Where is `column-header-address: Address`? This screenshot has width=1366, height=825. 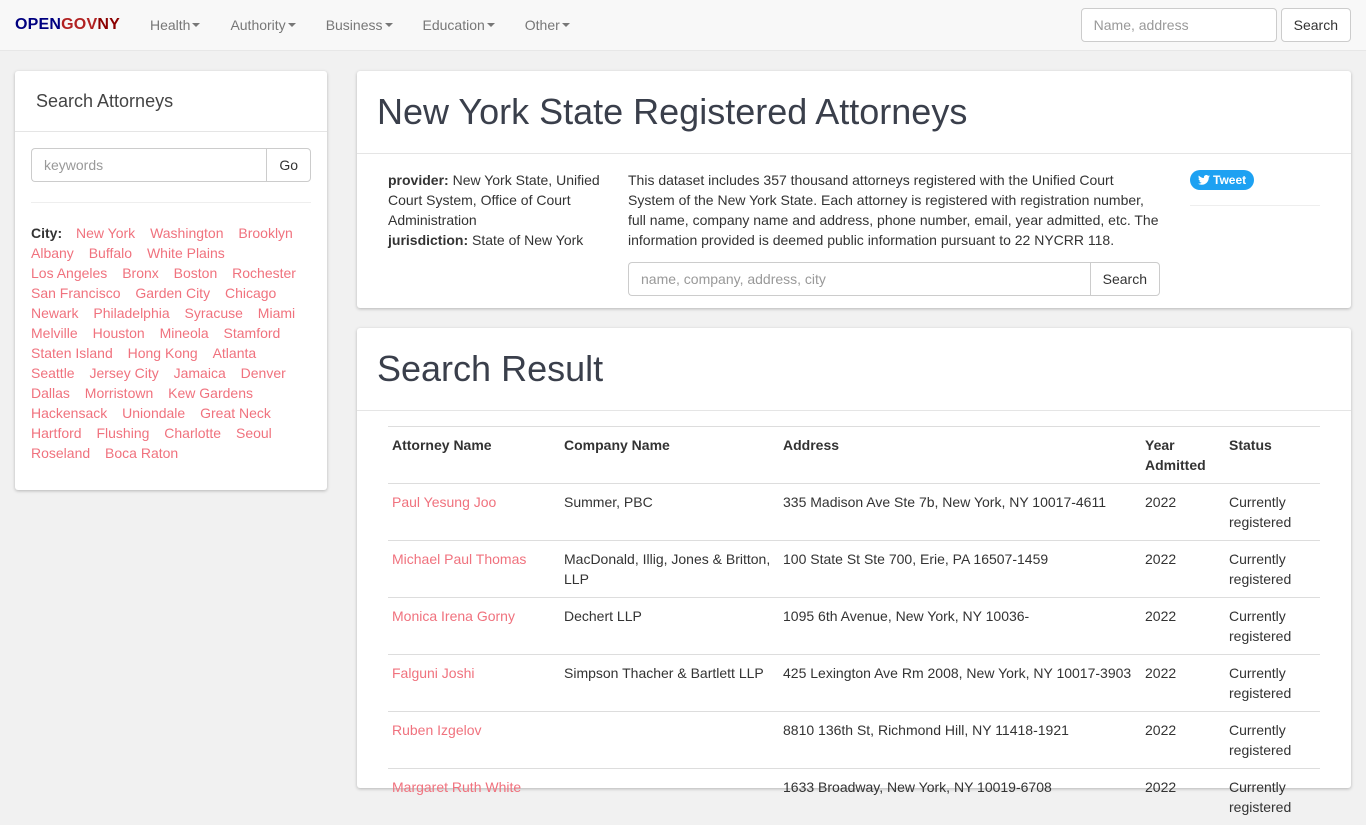
column-header-address: Address is located at coordinates (960, 455).